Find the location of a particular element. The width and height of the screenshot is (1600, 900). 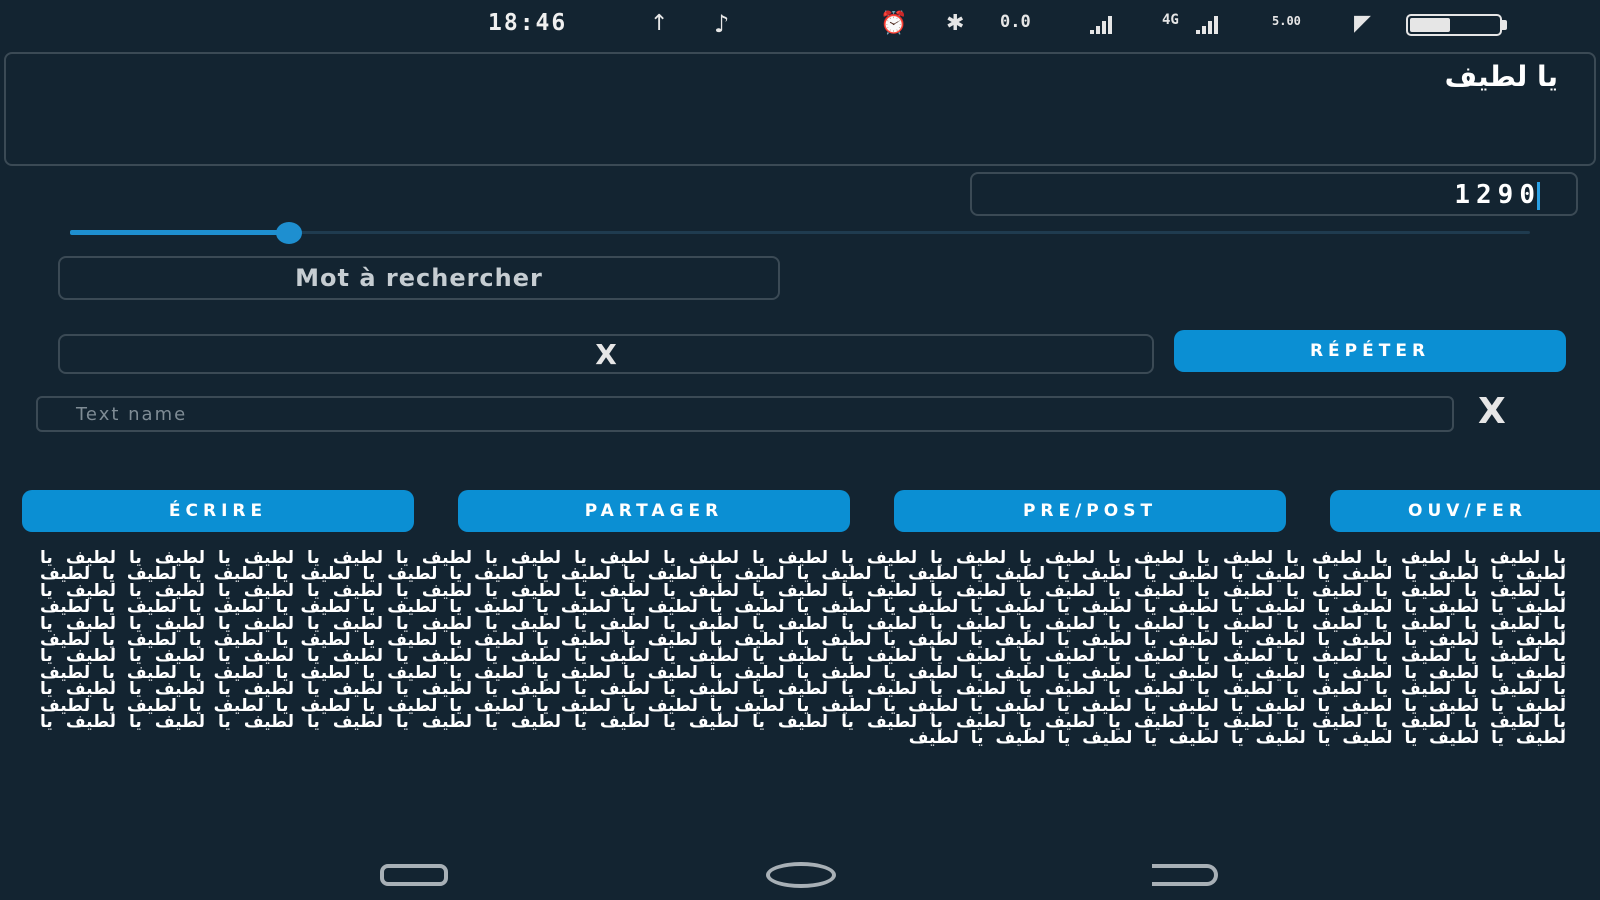

battery-cap is located at coordinates (1504, 25).